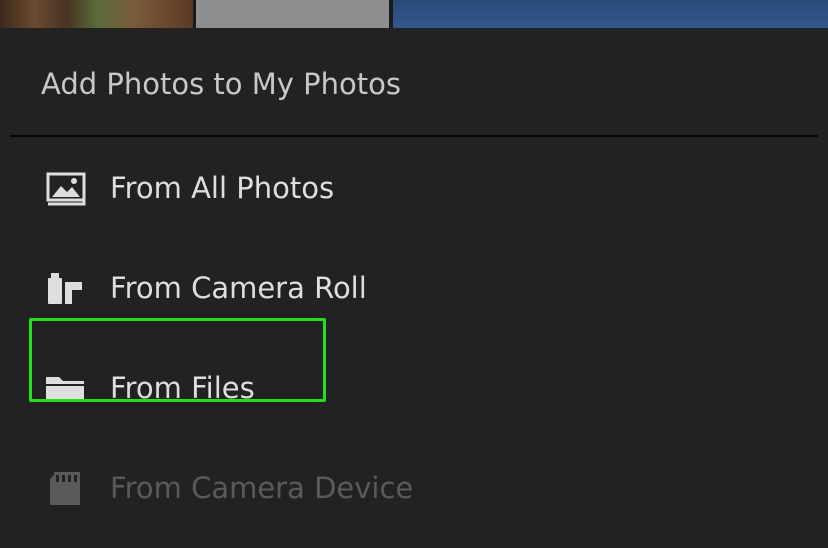 The image size is (828, 548). What do you see at coordinates (66, 188) in the screenshot?
I see `photo-library-icon` at bounding box center [66, 188].